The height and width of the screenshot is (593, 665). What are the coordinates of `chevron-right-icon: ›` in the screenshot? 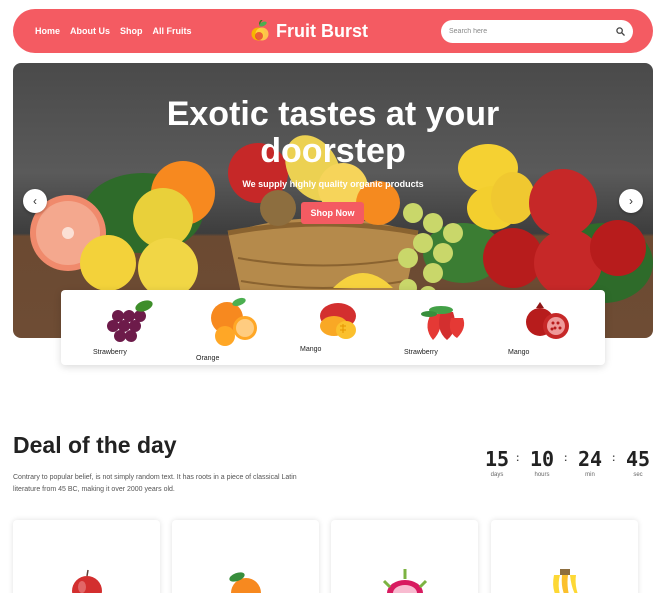 It's located at (631, 201).